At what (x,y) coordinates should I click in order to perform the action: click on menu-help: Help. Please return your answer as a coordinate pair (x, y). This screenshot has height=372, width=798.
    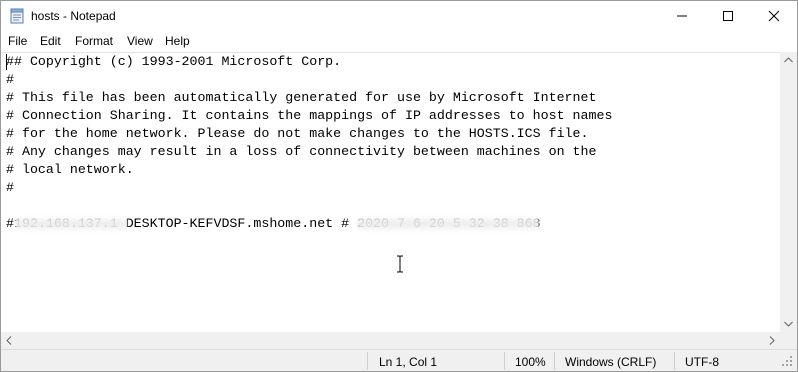
    Looking at the image, I should click on (177, 41).